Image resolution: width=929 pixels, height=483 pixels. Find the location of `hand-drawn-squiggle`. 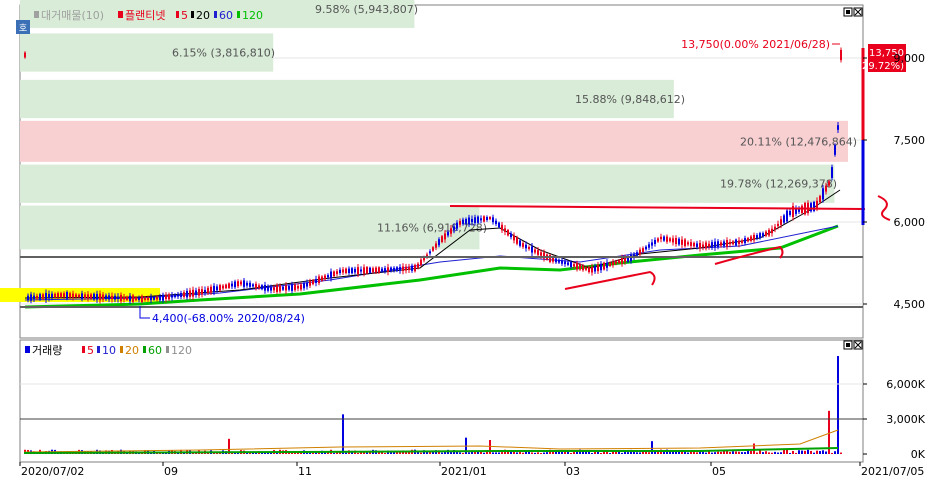

hand-drawn-squiggle is located at coordinates (884, 208).